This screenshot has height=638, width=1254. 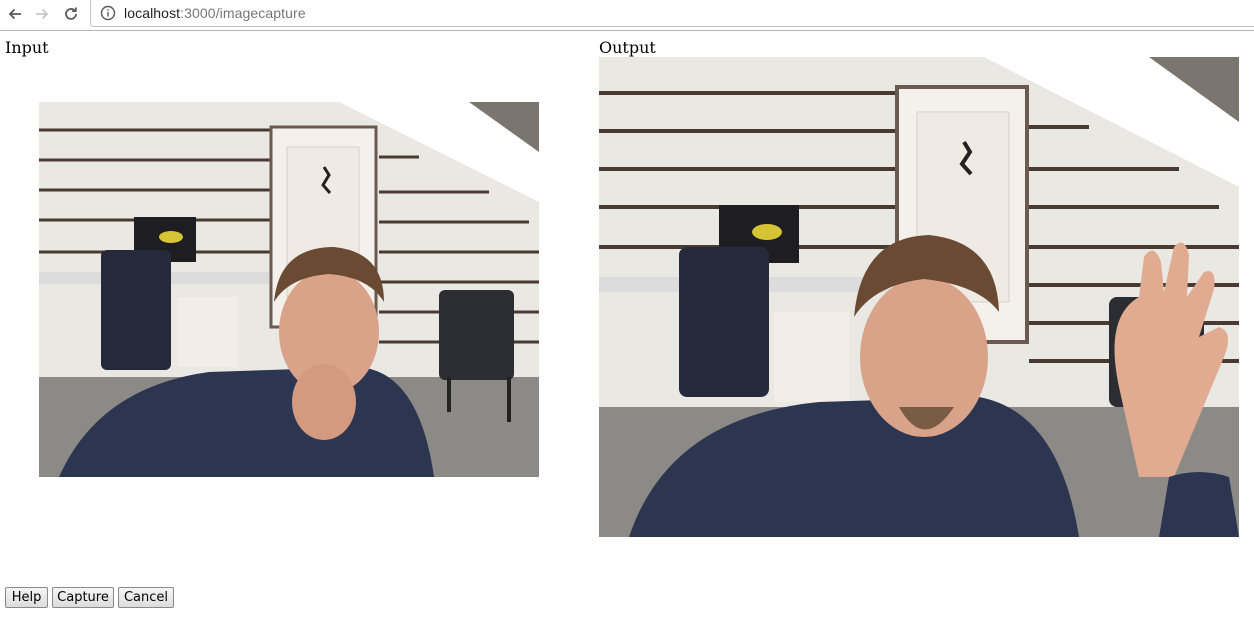 I want to click on reload-button, so click(x=71, y=14).